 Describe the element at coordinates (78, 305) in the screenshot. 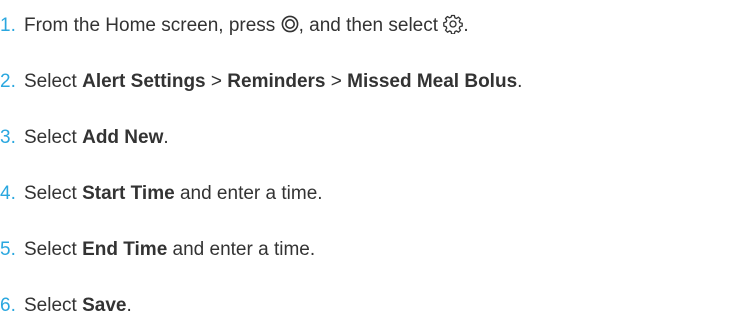

I see `step-text: Select Save.` at that location.